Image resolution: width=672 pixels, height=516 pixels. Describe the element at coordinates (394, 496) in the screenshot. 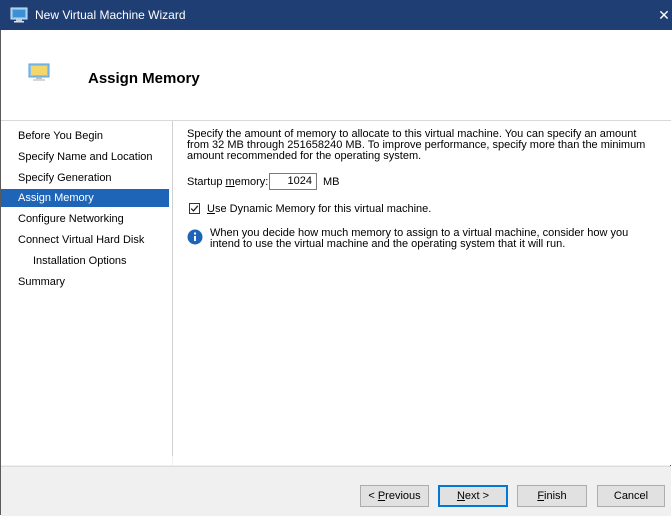

I see `previous-button: < Previous` at that location.